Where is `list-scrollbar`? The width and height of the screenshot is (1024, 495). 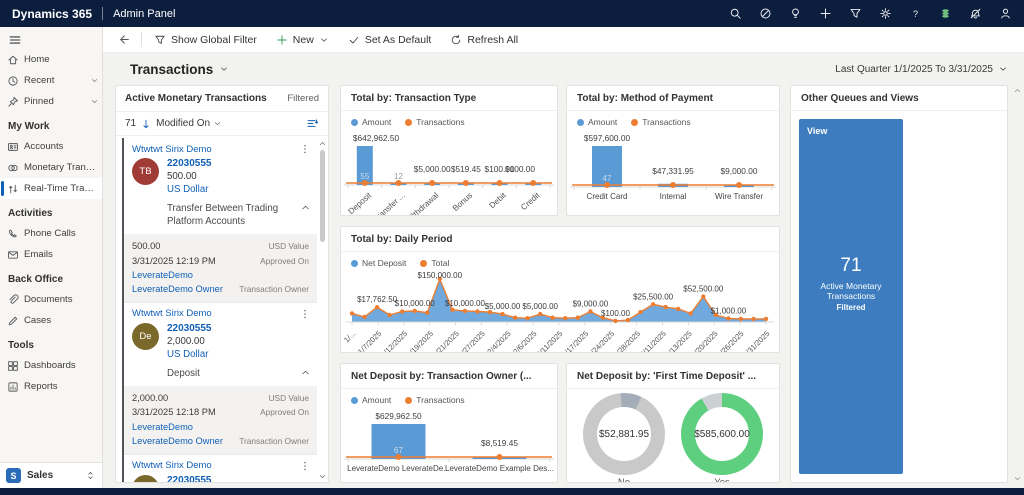 list-scrollbar is located at coordinates (322, 310).